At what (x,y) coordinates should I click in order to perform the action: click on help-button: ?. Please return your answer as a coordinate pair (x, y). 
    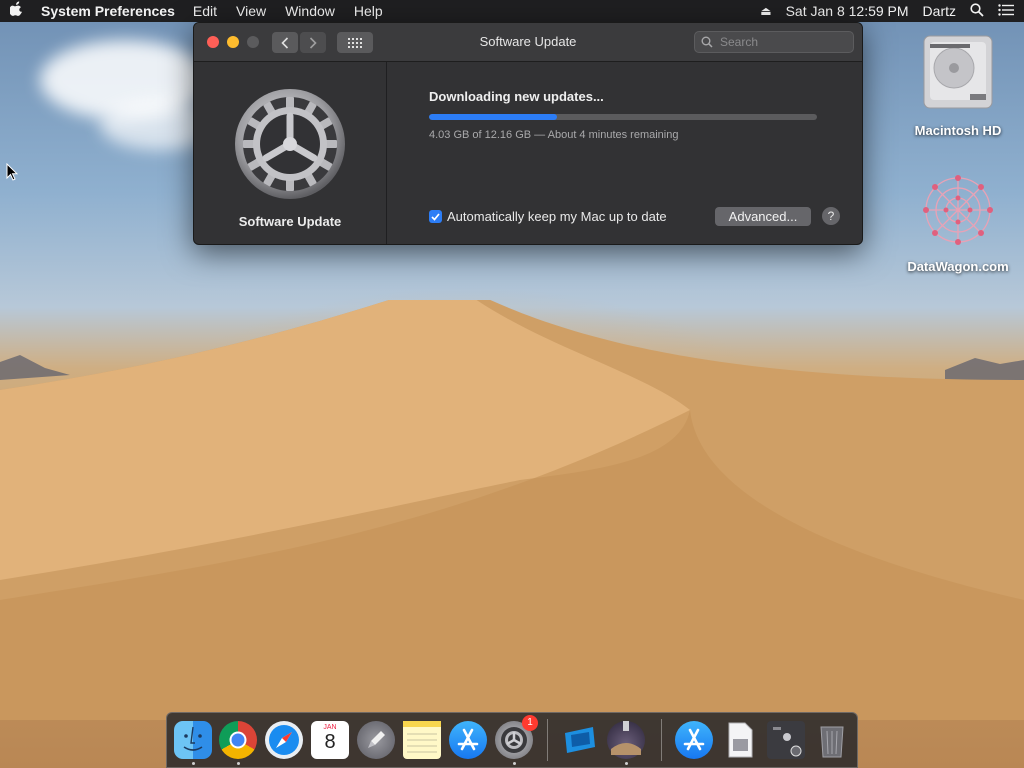
    Looking at the image, I should click on (831, 216).